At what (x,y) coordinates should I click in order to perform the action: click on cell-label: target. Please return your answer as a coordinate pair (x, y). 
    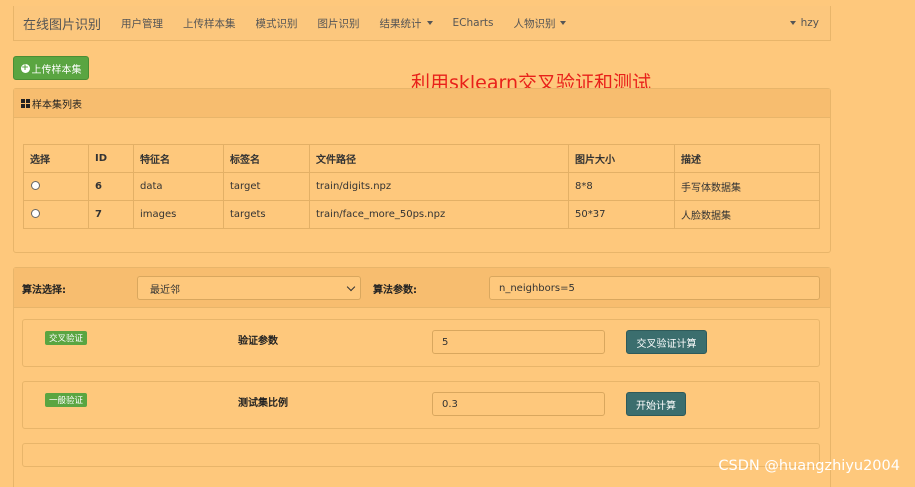
    Looking at the image, I should click on (266, 186).